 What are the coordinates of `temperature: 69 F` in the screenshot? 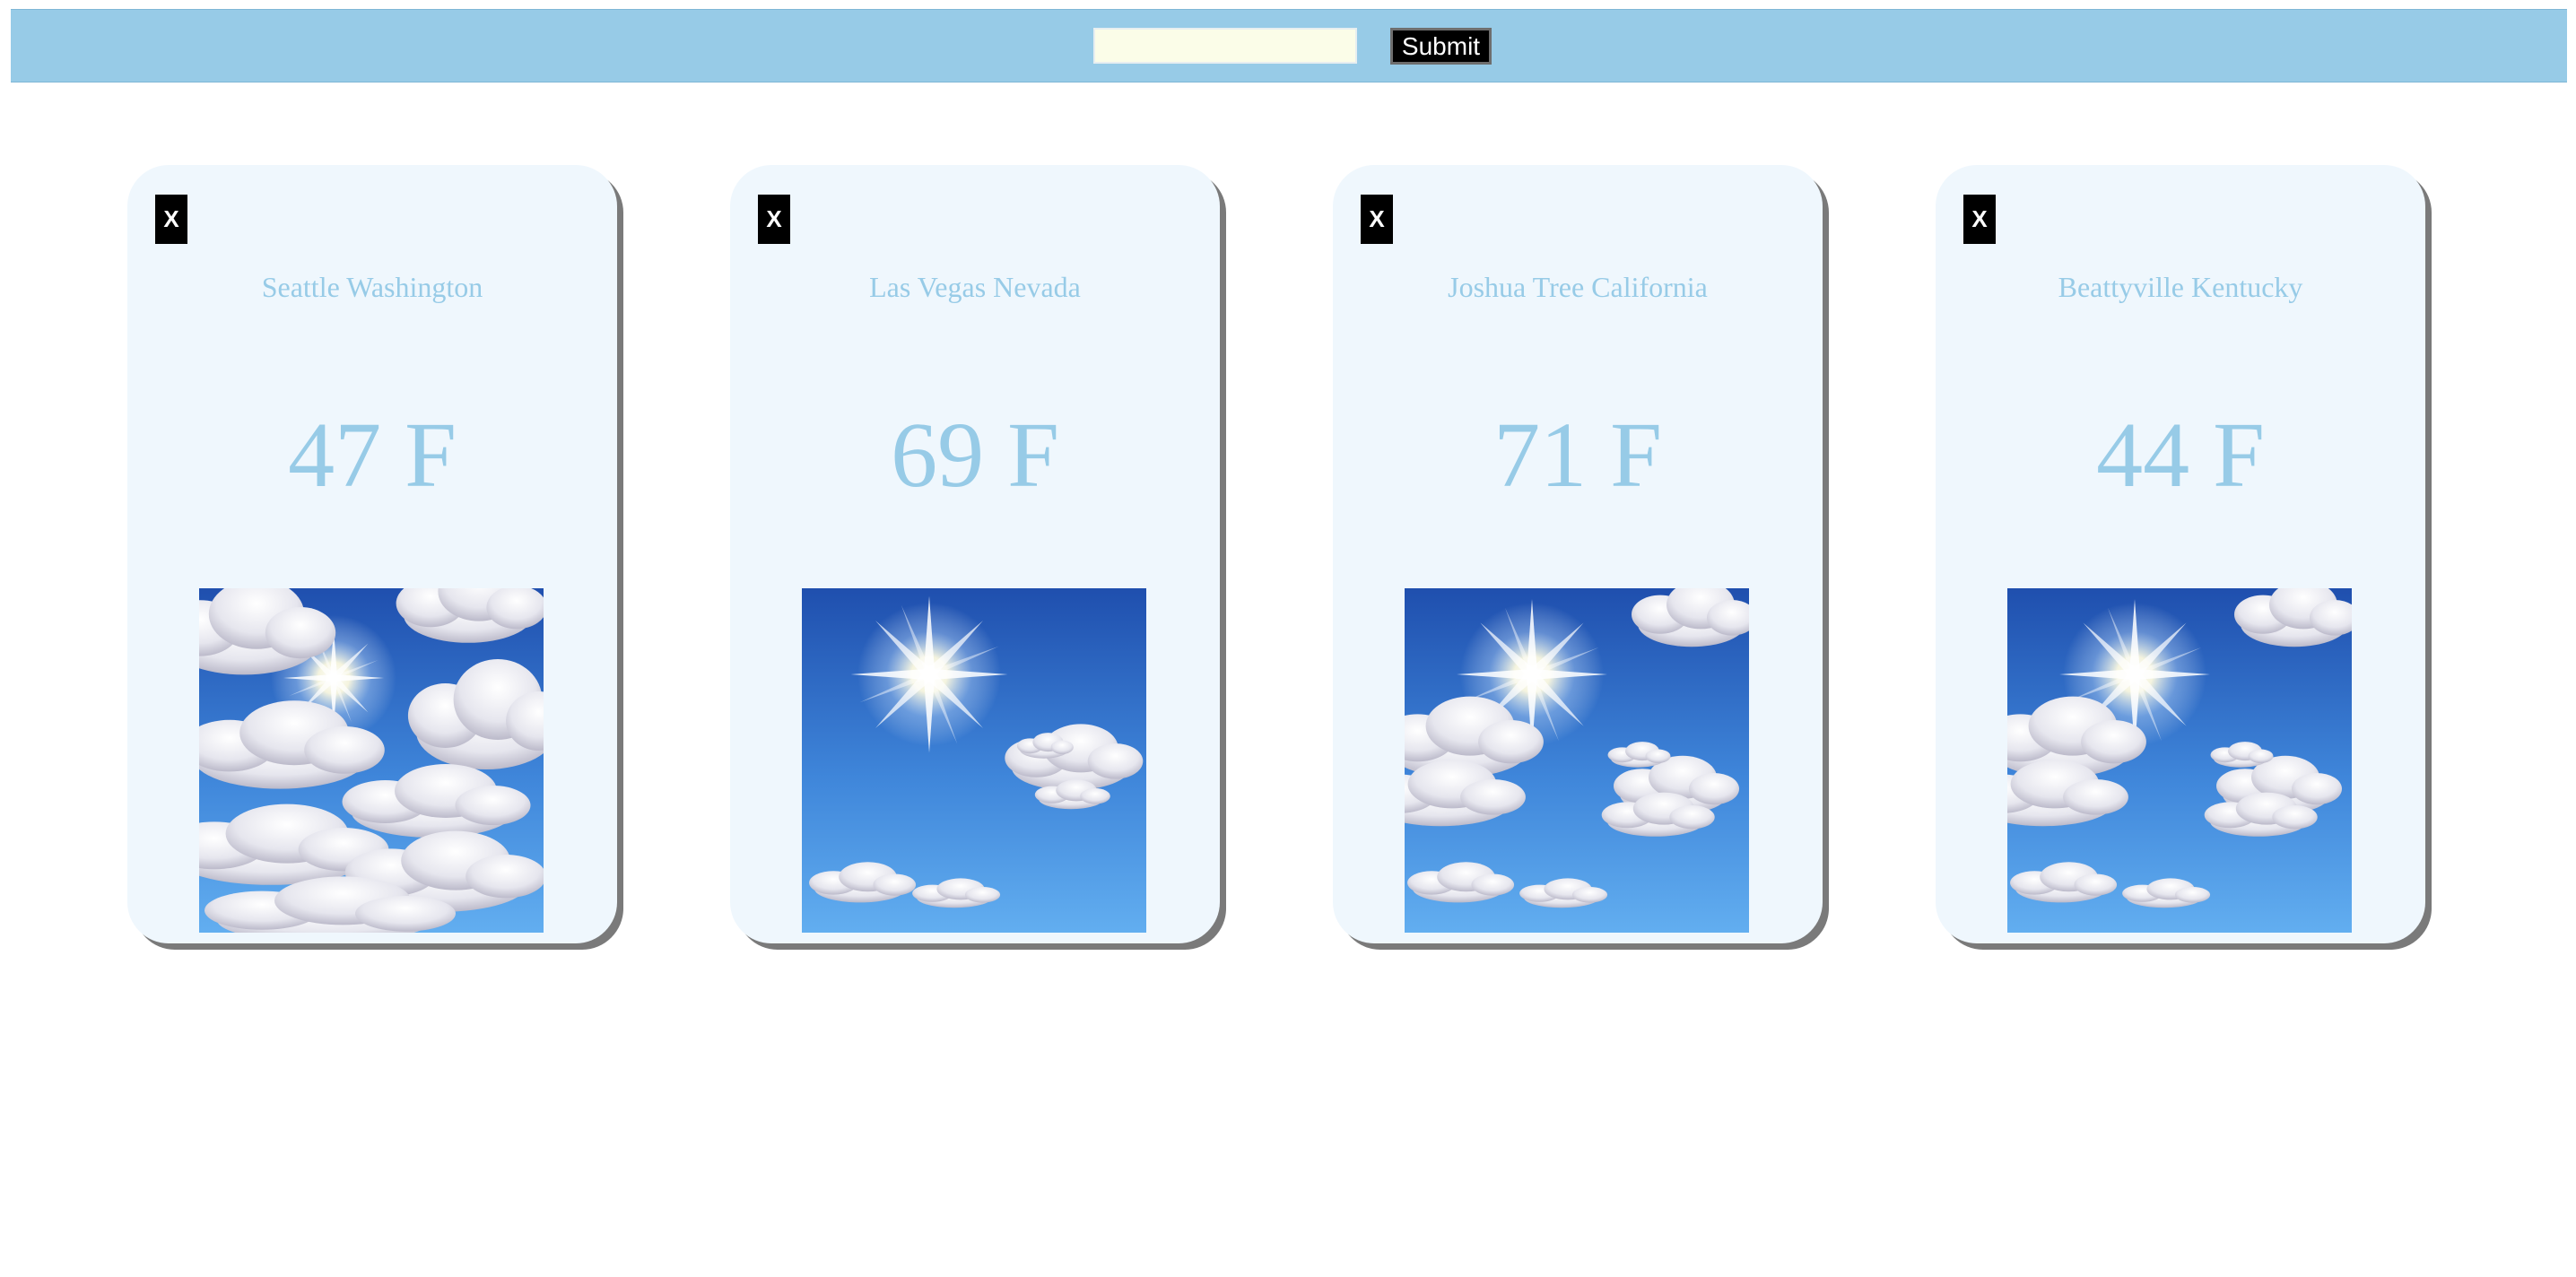 It's located at (975, 455).